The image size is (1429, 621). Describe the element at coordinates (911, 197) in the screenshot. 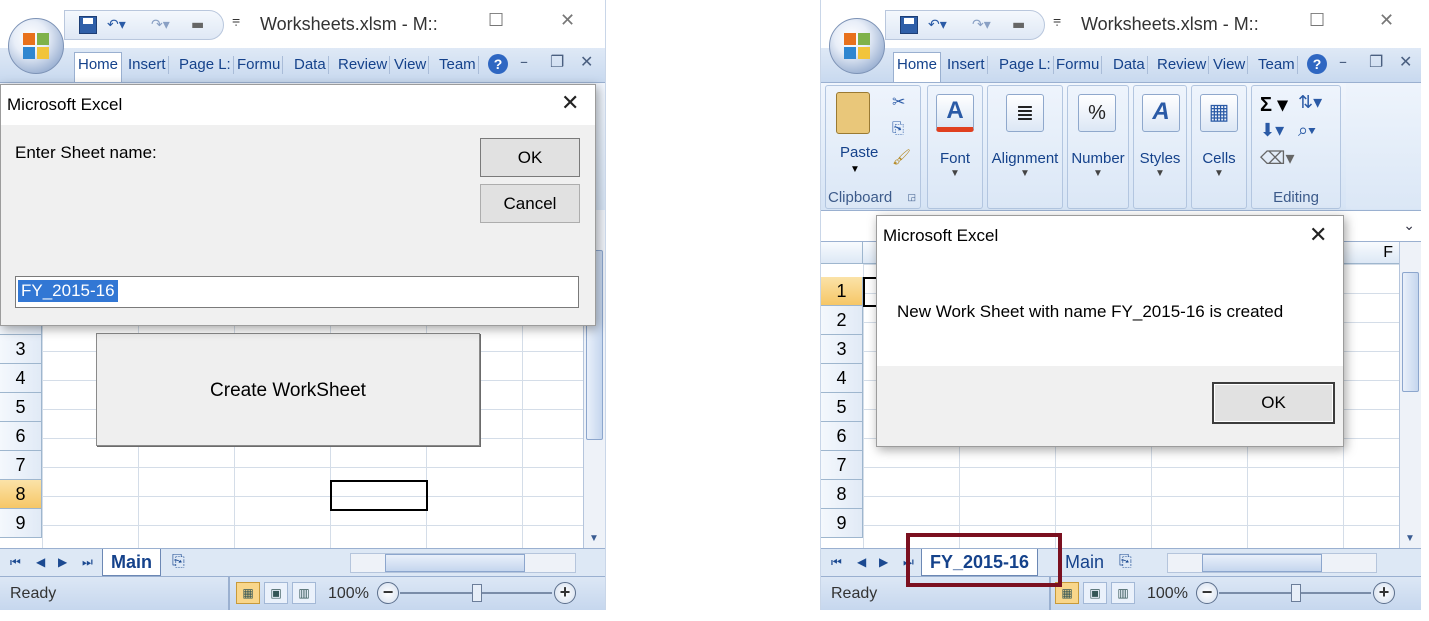

I see `dialog-launcher-icon: ◲` at that location.